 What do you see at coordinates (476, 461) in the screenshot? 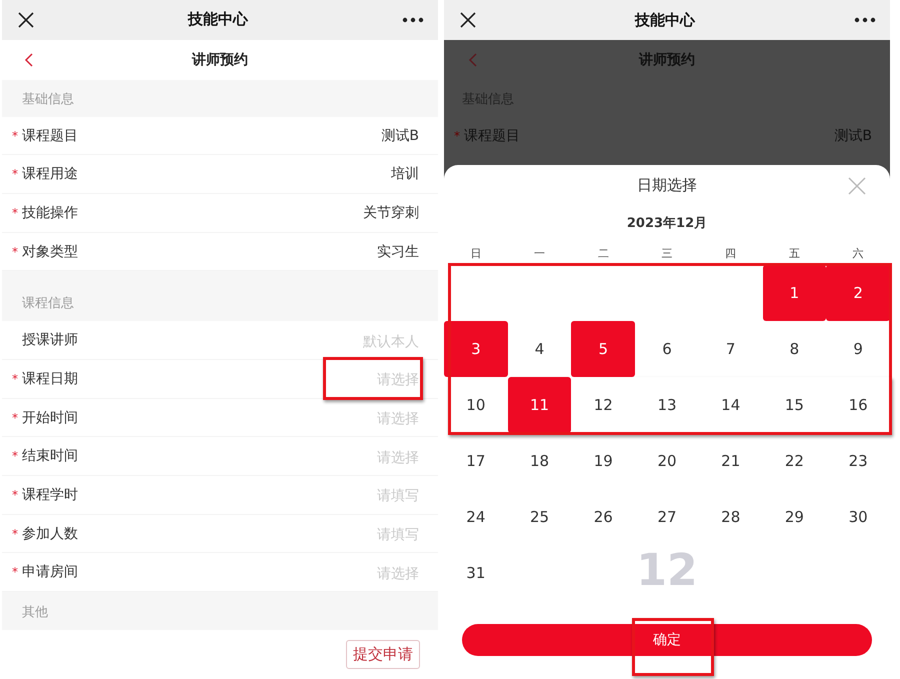
I see `calendar-day: 17` at bounding box center [476, 461].